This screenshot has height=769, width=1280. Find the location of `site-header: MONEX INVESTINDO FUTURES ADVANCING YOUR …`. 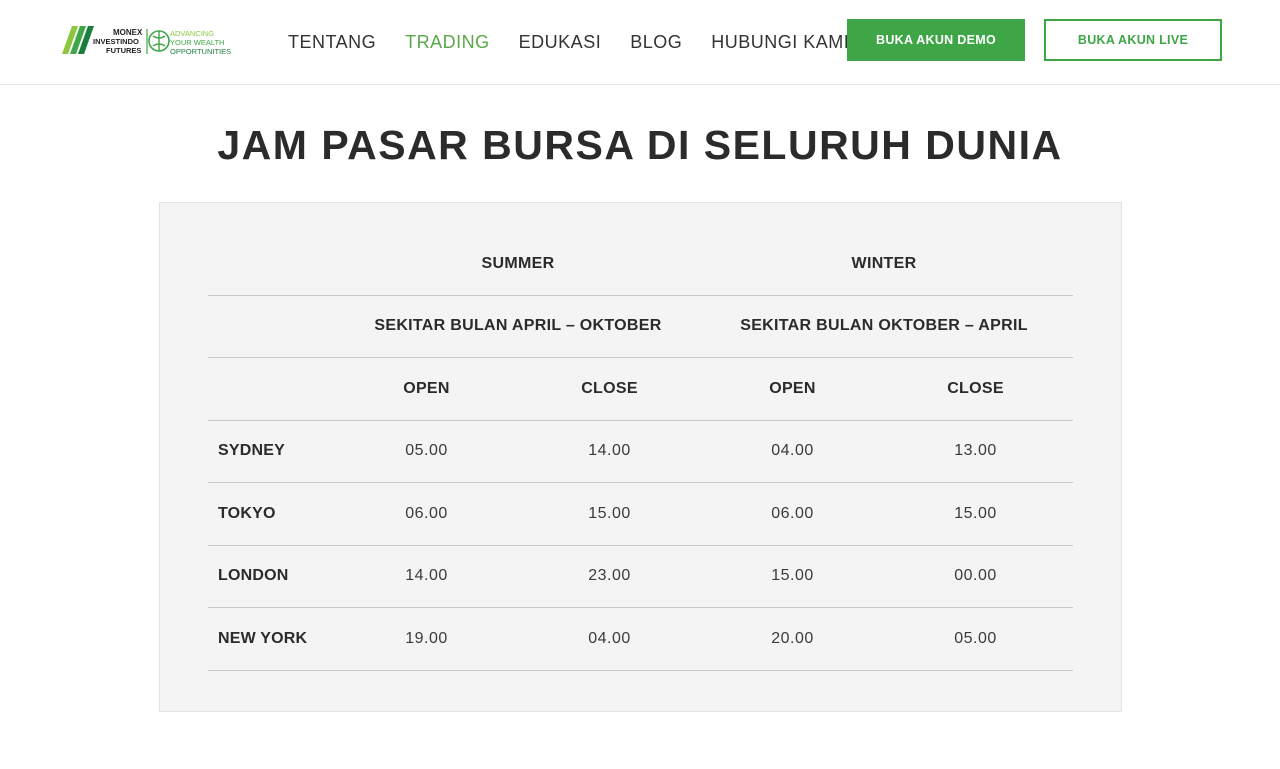

site-header: MONEX INVESTINDO FUTURES ADVANCING YOUR … is located at coordinates (640, 42).